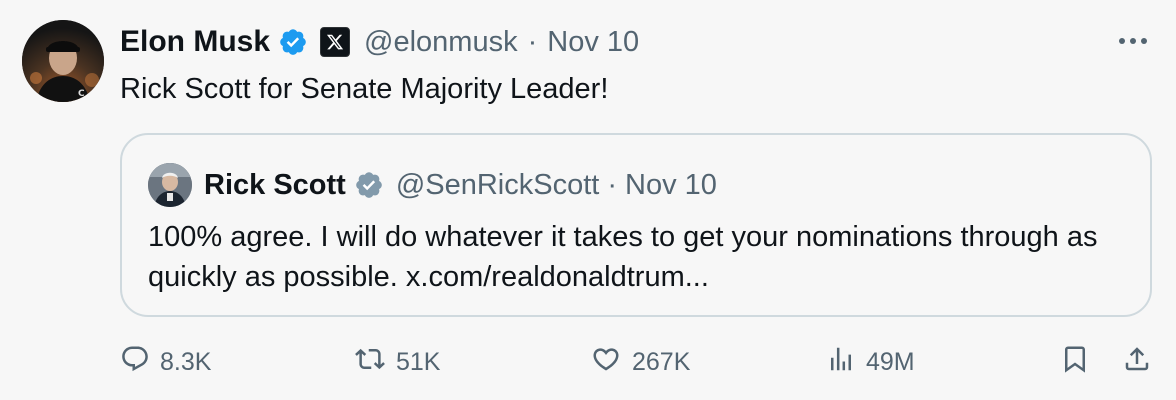 The height and width of the screenshot is (400, 1176). Describe the element at coordinates (593, 42) in the screenshot. I see `tweet-date: Nov 10` at that location.